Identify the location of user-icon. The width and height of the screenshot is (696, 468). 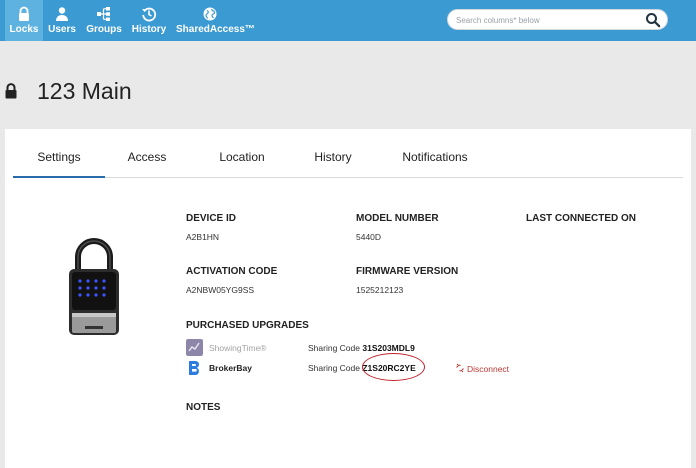
(62, 14).